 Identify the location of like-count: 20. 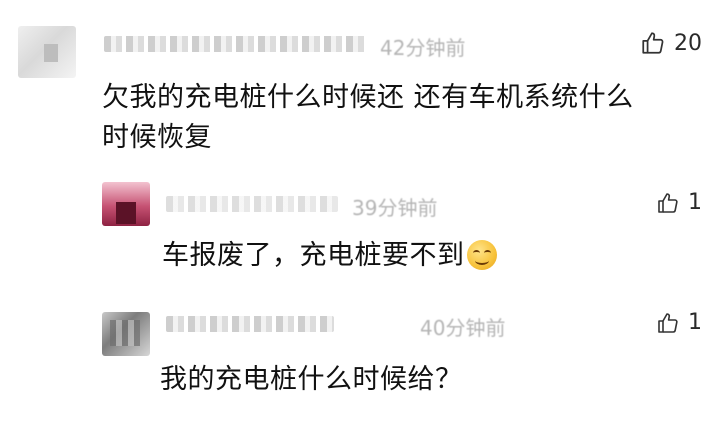
(688, 43).